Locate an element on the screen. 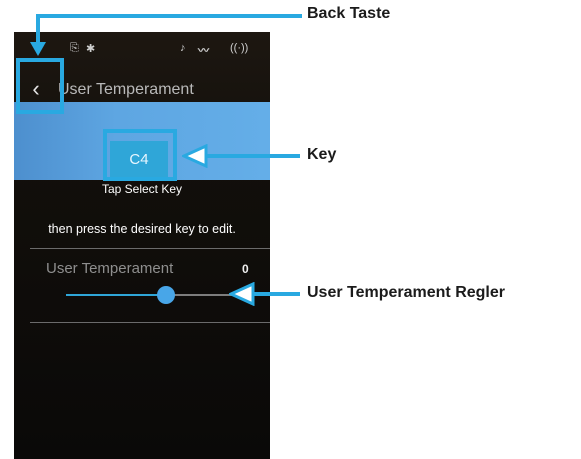 The height and width of the screenshot is (459, 581). wireless-icon: ((·)) is located at coordinates (239, 48).